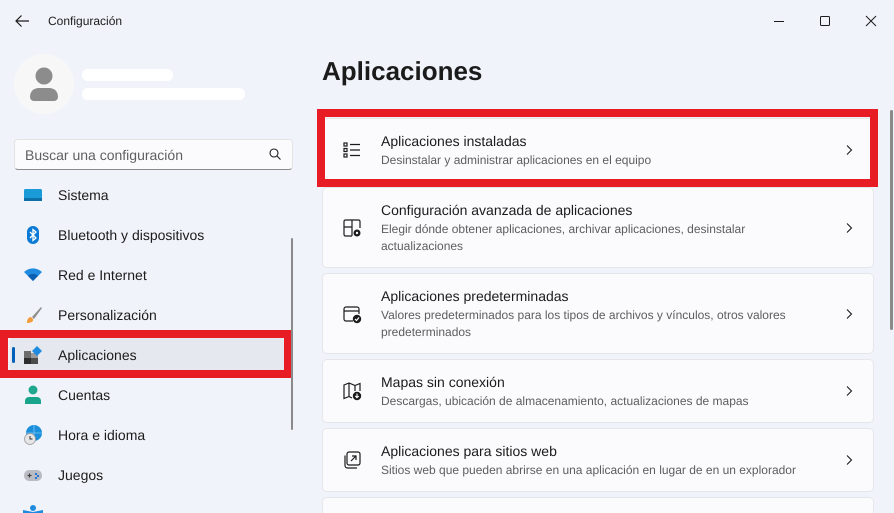  What do you see at coordinates (589, 470) in the screenshot?
I see `card-description: Sitios web que pueden abrirse en una aplicación en lugar de en un explorador` at bounding box center [589, 470].